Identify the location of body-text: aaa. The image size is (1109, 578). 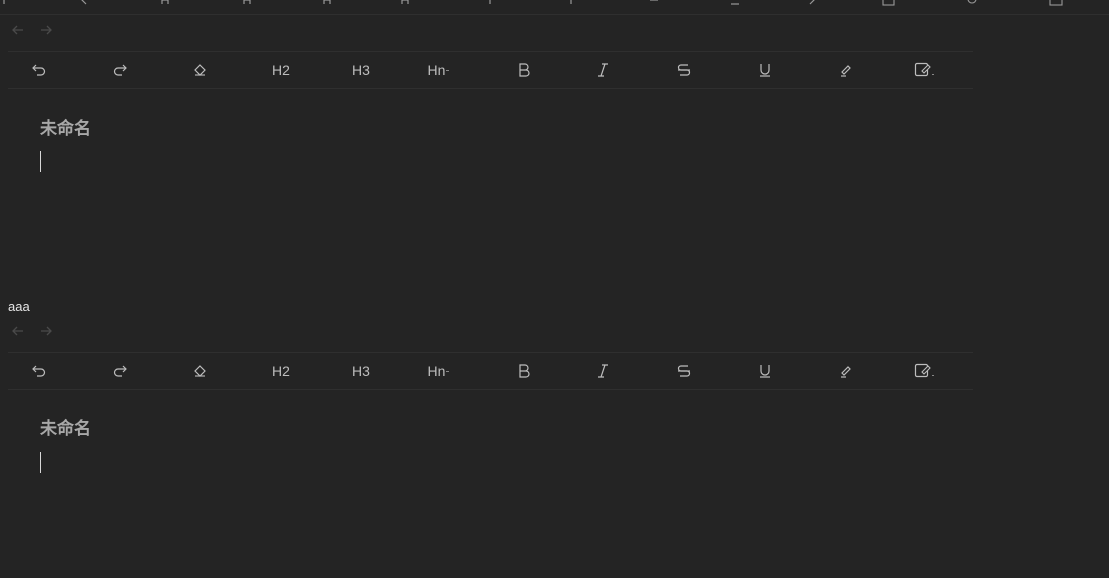
(19, 306).